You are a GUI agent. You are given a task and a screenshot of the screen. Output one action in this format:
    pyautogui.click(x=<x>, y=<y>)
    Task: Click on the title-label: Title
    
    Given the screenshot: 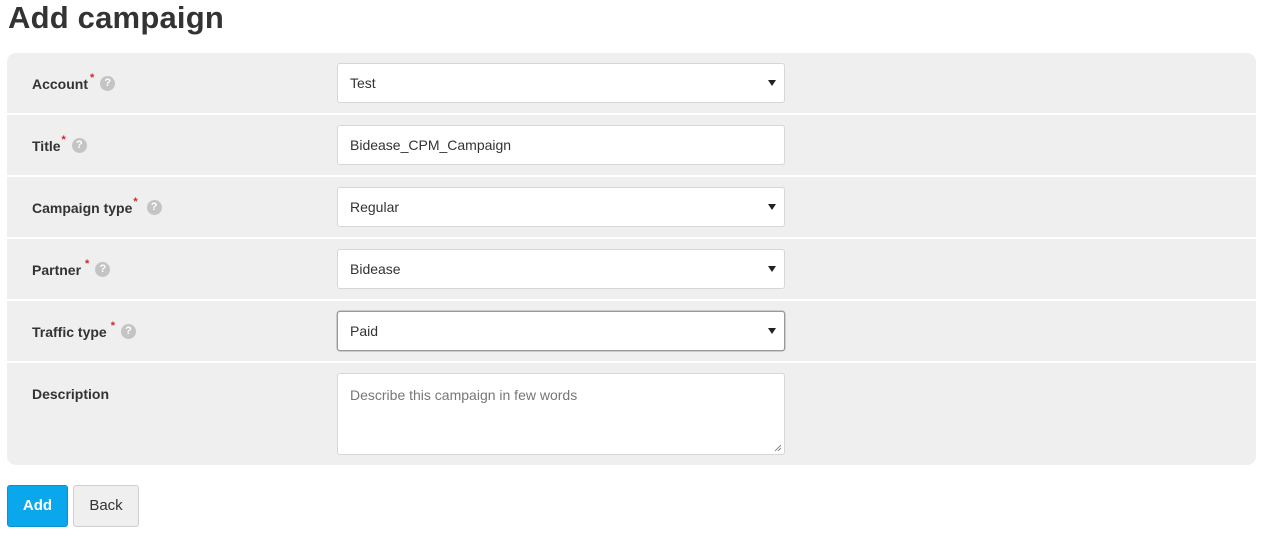 What is the action you would take?
    pyautogui.click(x=46, y=146)
    